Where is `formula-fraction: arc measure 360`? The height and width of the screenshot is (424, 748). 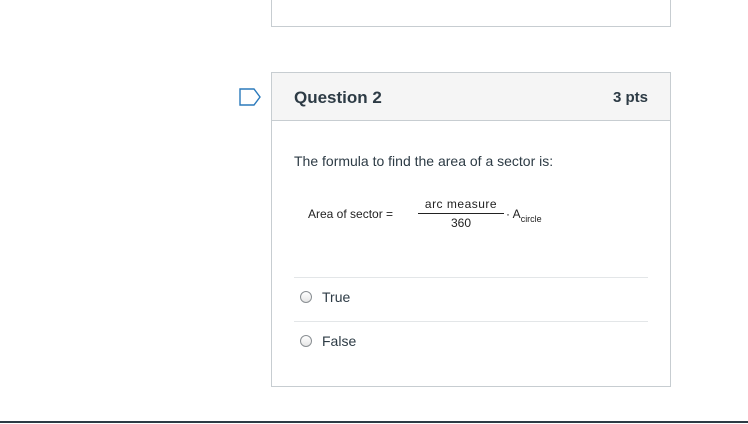
formula-fraction: arc measure 360 is located at coordinates (461, 213).